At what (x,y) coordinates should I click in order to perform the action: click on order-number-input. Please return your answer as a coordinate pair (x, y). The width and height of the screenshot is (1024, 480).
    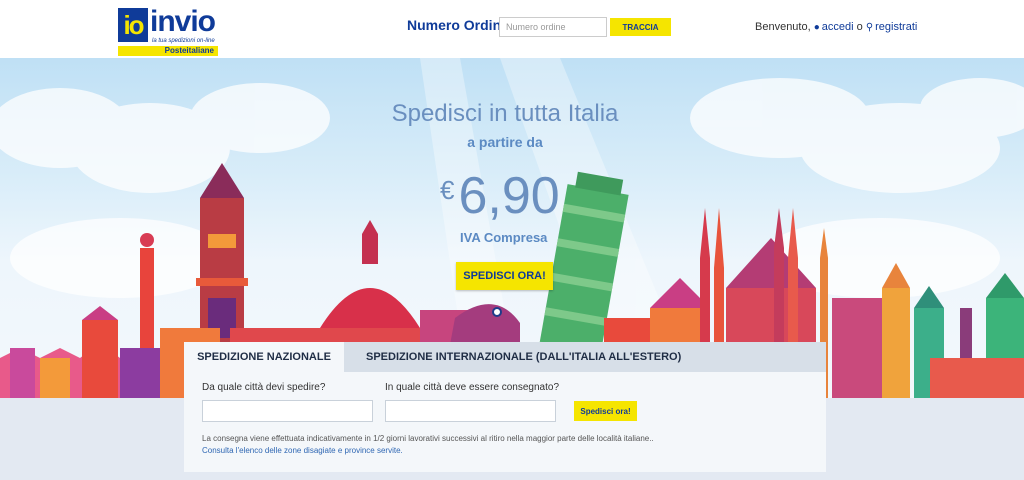
    Looking at the image, I should click on (553, 27).